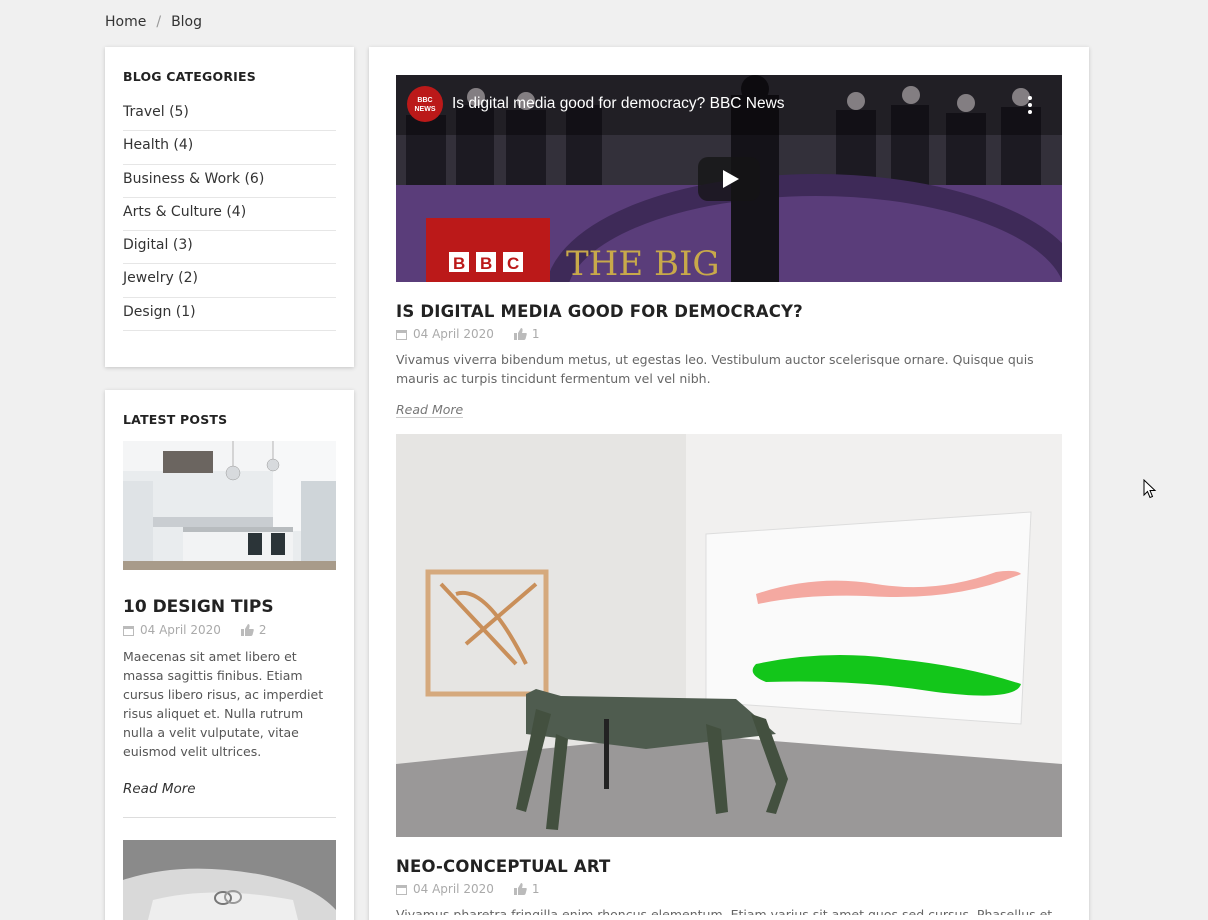  What do you see at coordinates (262, 630) in the screenshot?
I see `latest-post-like-count: 2` at bounding box center [262, 630].